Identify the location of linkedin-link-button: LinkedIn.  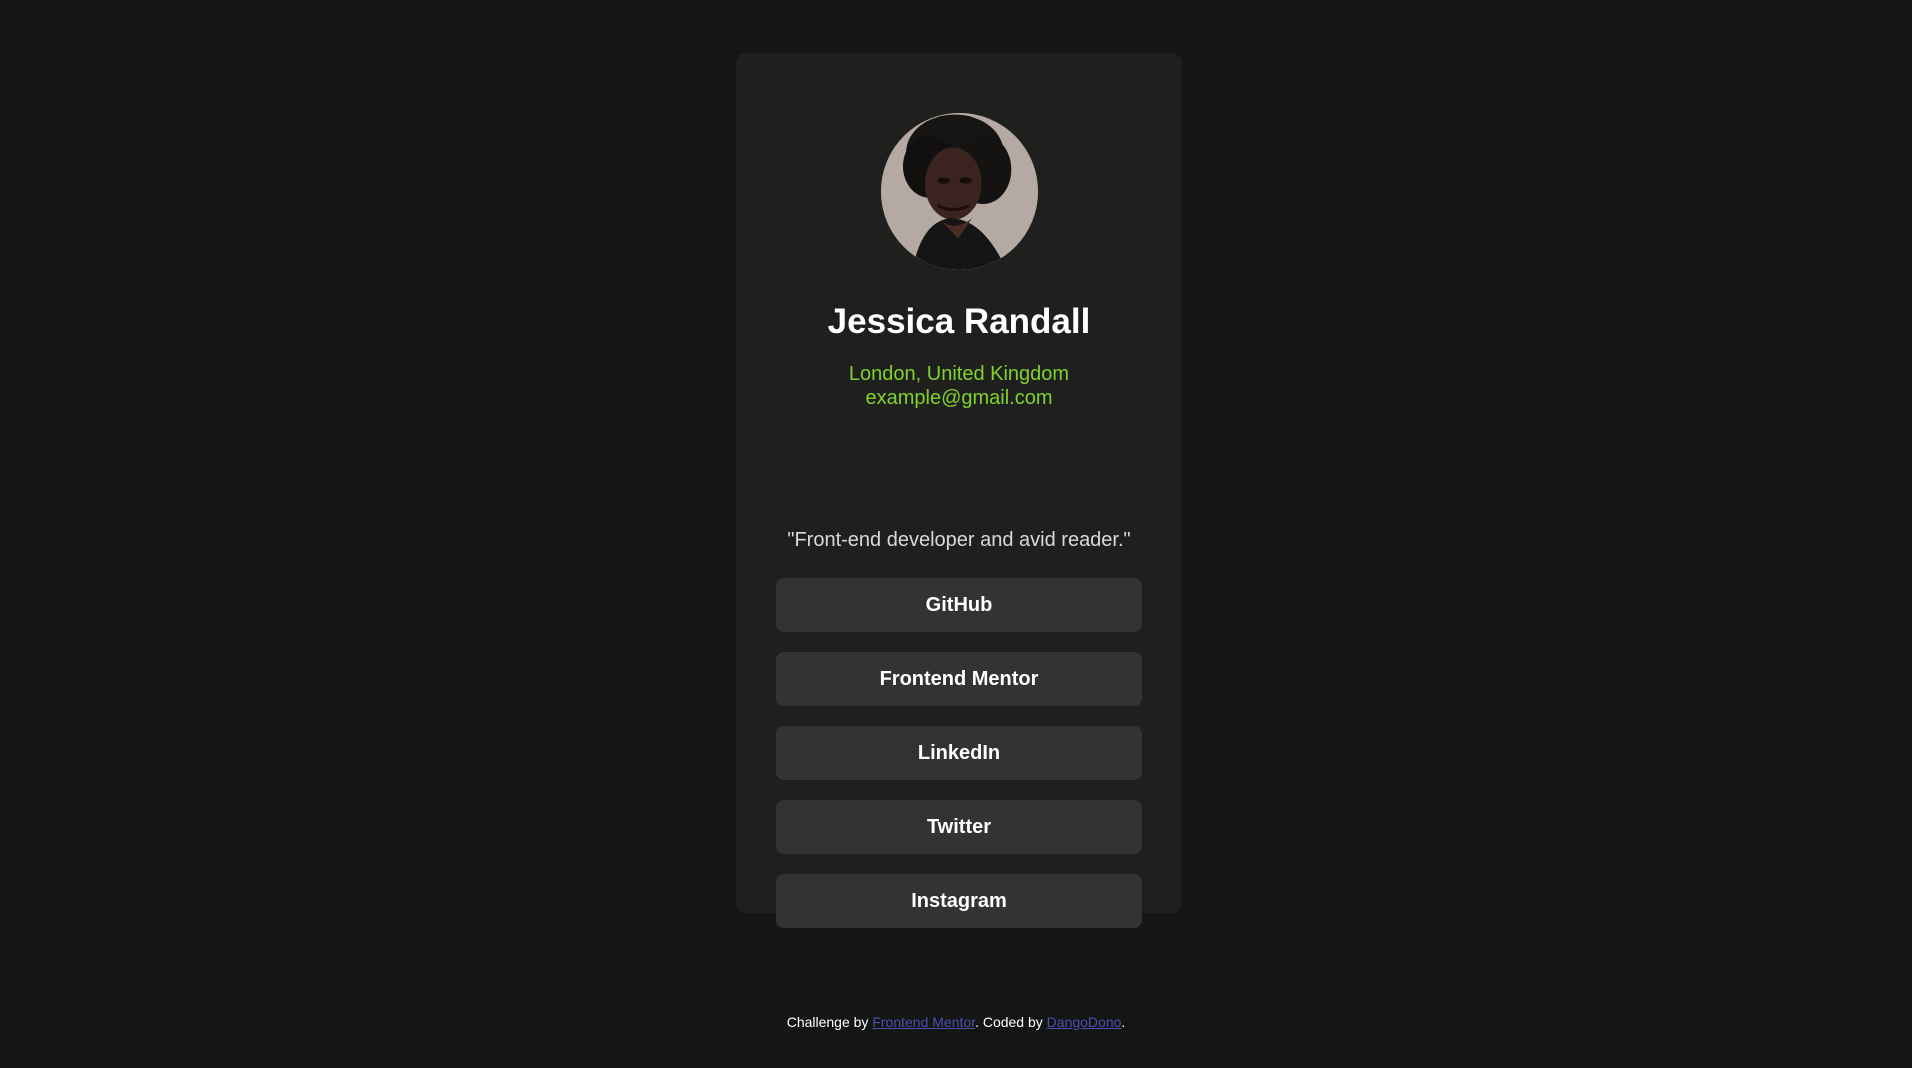
(959, 753).